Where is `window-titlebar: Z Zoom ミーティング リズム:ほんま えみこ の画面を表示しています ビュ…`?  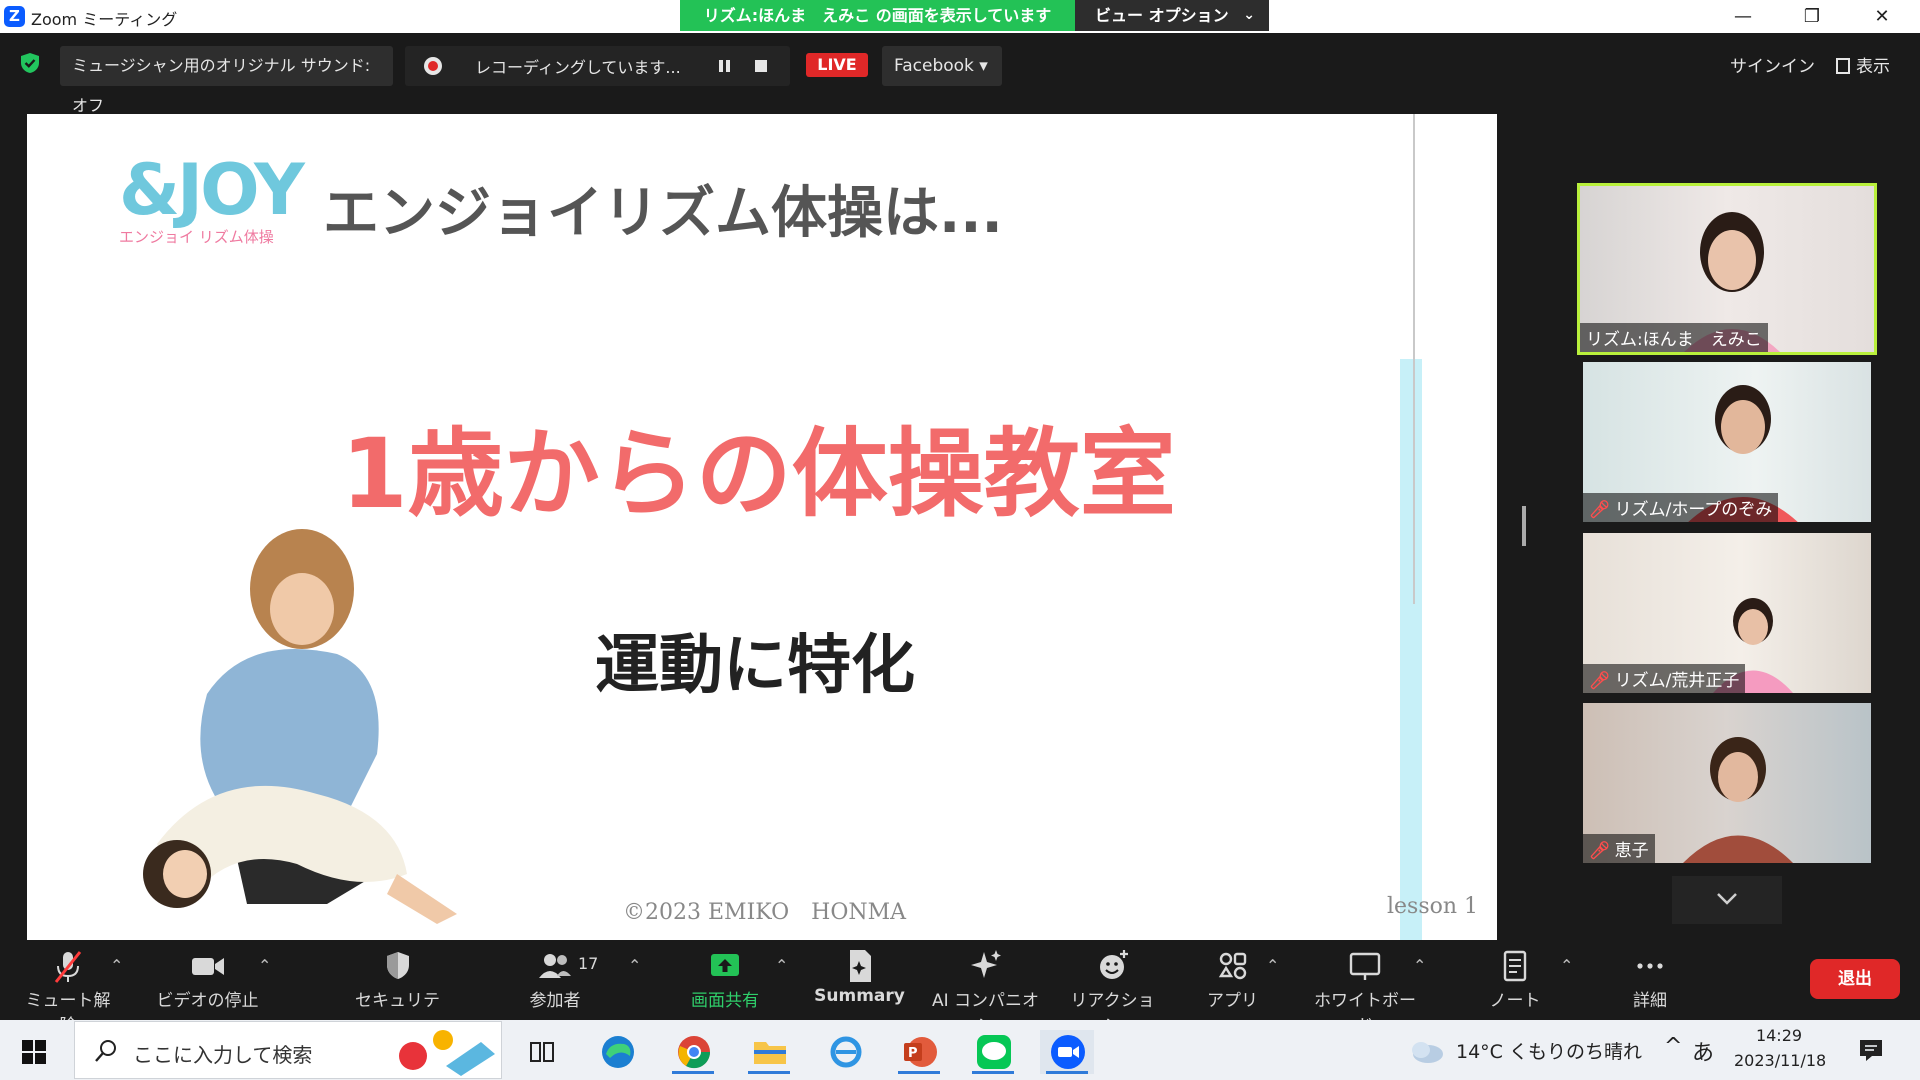 window-titlebar: Z Zoom ミーティング リズム:ほんま えみこ の画面を表示しています ビュ… is located at coordinates (960, 16).